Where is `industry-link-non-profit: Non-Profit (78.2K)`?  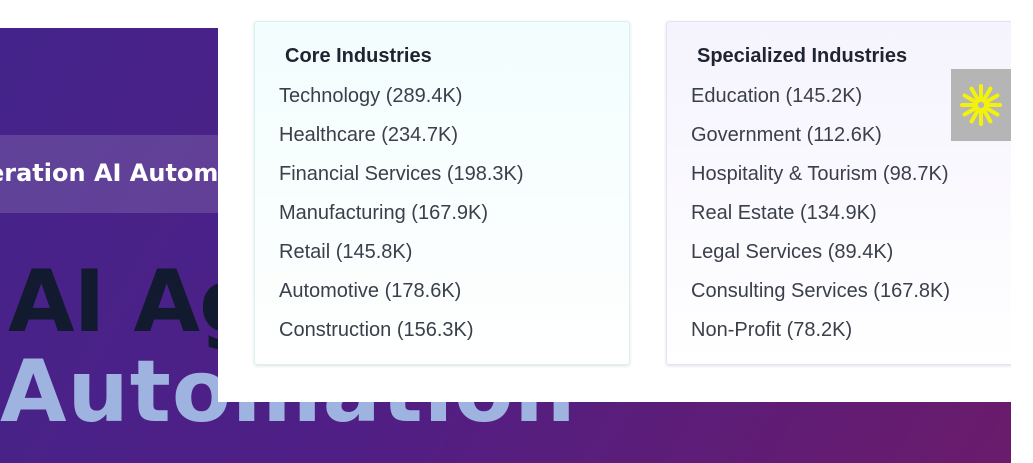 industry-link-non-profit: Non-Profit (78.2K) is located at coordinates (820, 335).